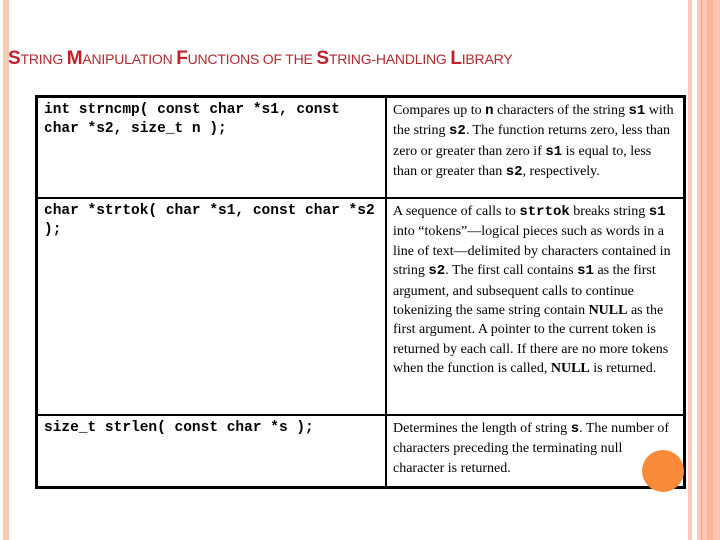 The width and height of the screenshot is (720, 540). I want to click on title-initial: F, so click(182, 58).